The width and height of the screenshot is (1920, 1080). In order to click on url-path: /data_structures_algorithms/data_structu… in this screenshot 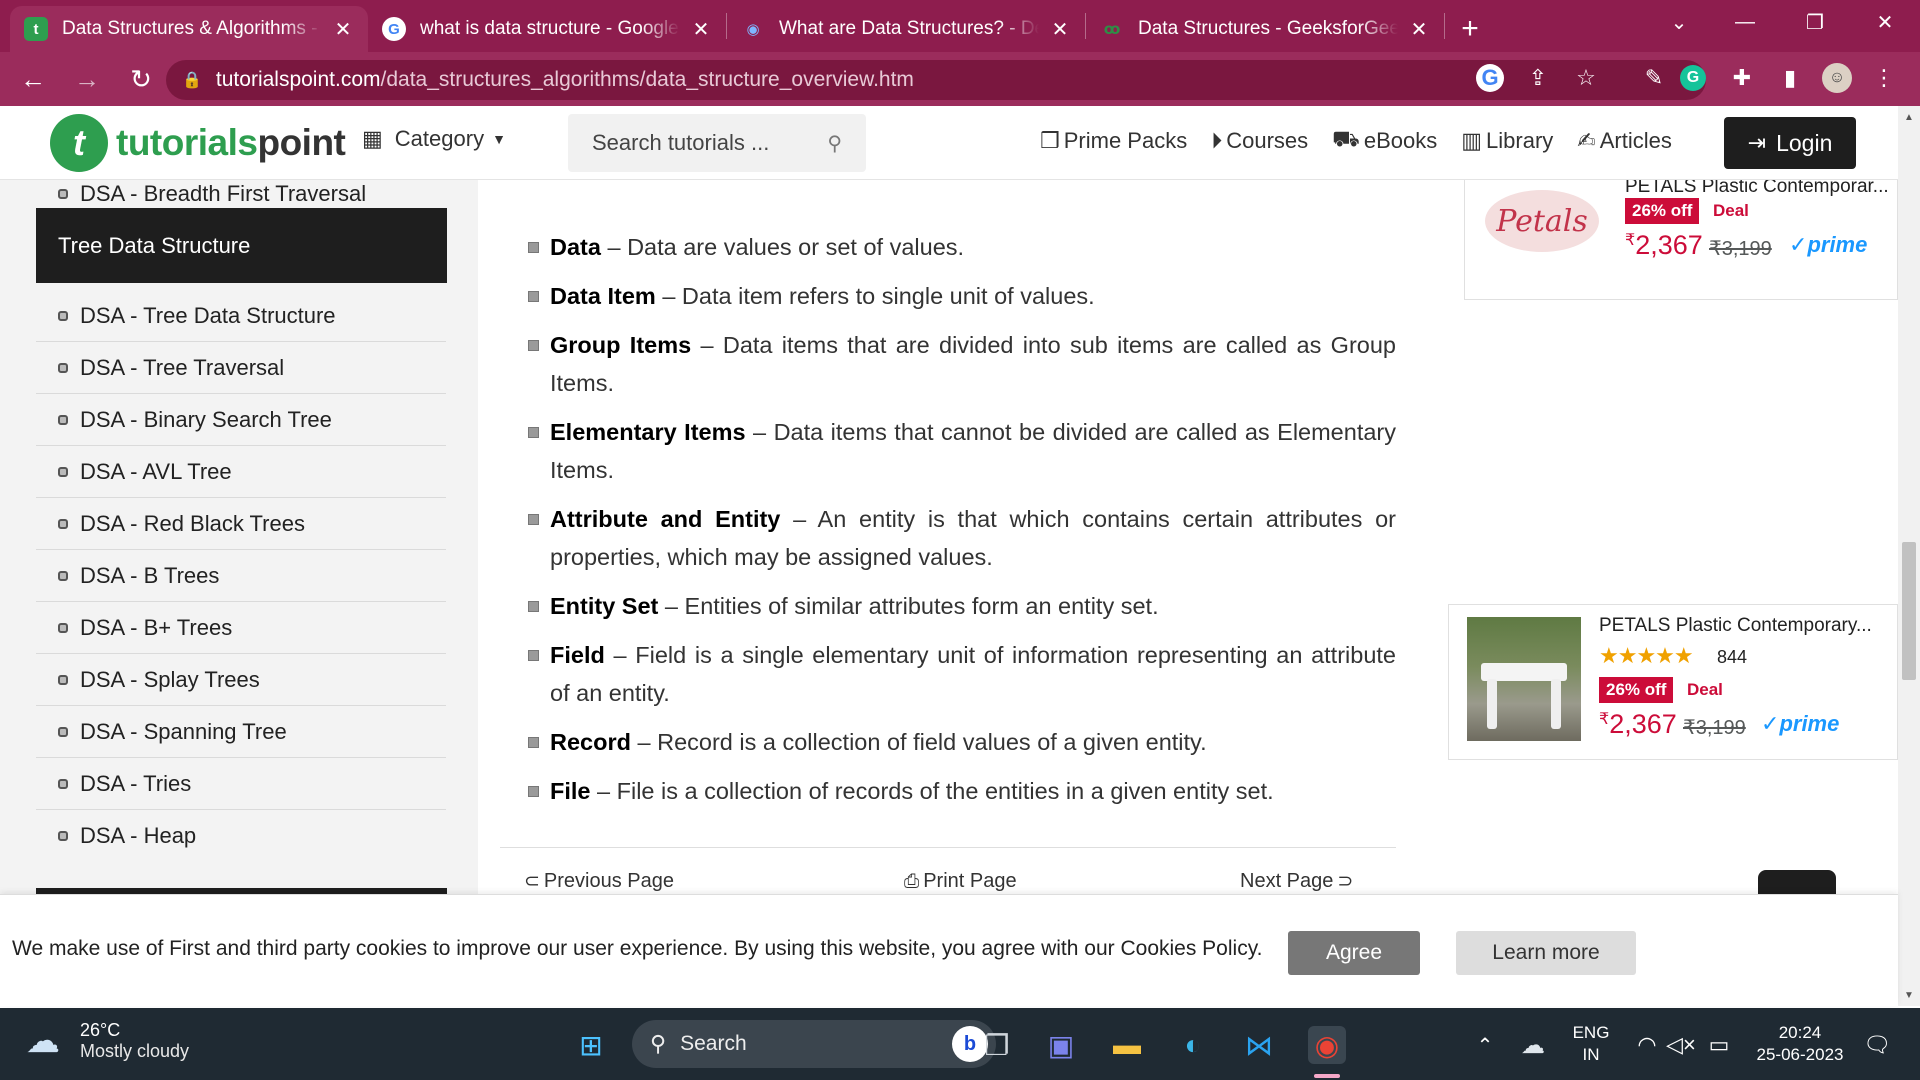, I will do `click(647, 79)`.